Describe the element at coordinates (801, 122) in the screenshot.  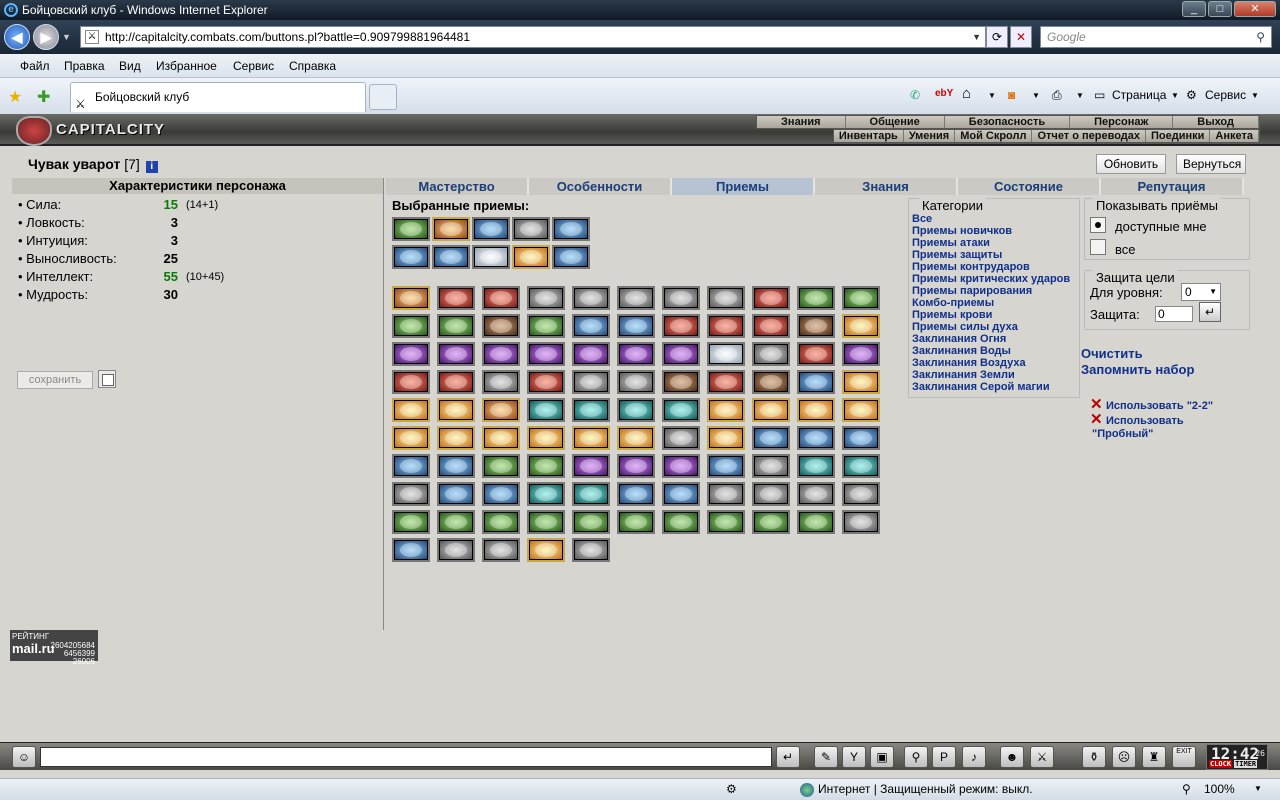
I see `nav-knowledge: Знания` at that location.